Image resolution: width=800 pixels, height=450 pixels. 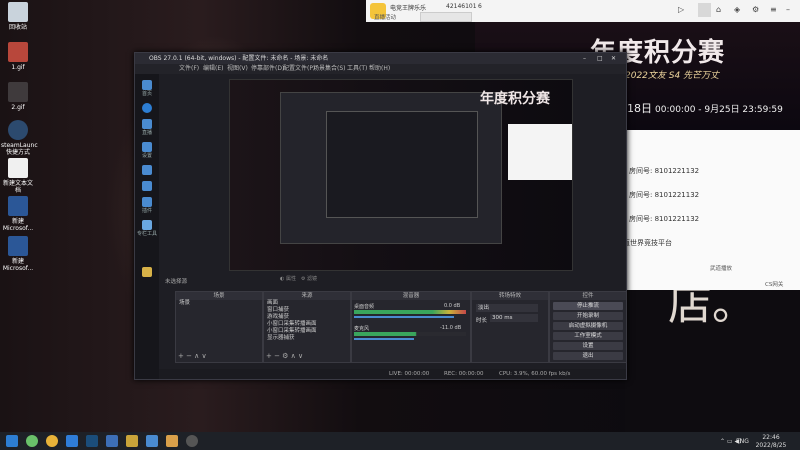 What do you see at coordinates (507, 308) in the screenshot?
I see `transition-select: 淡出` at bounding box center [507, 308].